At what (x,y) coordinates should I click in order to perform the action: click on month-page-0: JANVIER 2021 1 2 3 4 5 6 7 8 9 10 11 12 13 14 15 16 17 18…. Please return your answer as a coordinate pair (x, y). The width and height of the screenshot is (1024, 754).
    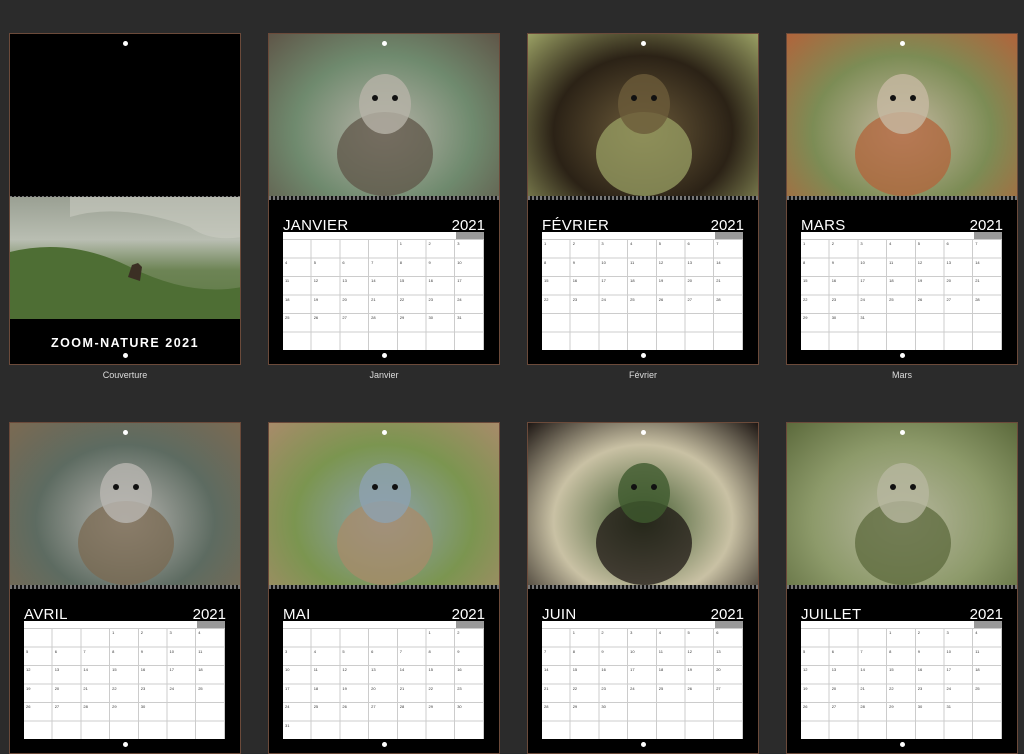
    Looking at the image, I should click on (384, 199).